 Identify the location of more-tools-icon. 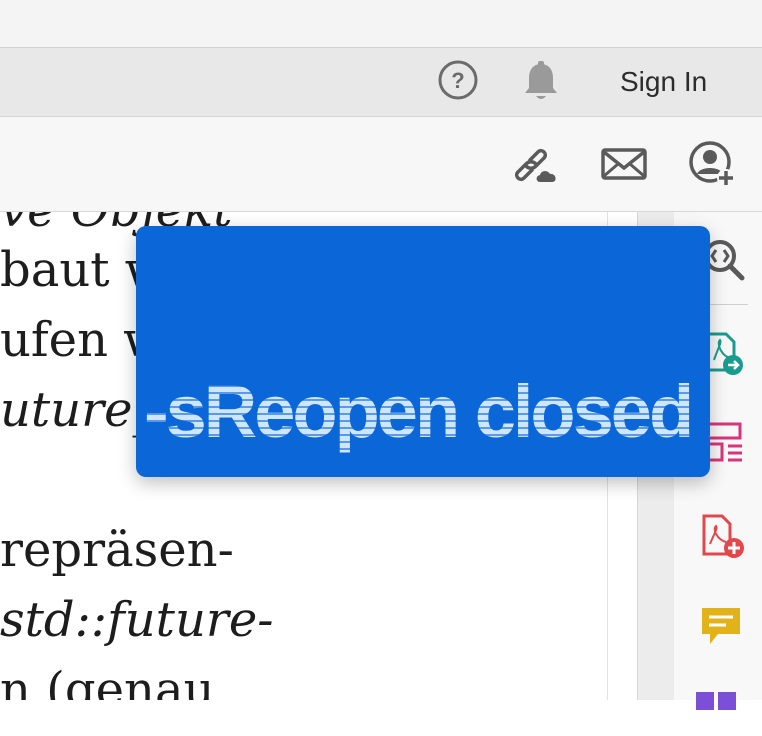
(717, 713).